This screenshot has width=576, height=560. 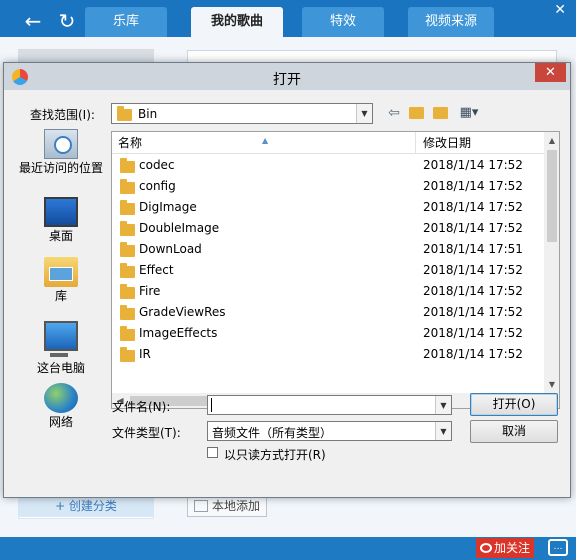 I want to click on weibo-icon, so click(x=486, y=548).